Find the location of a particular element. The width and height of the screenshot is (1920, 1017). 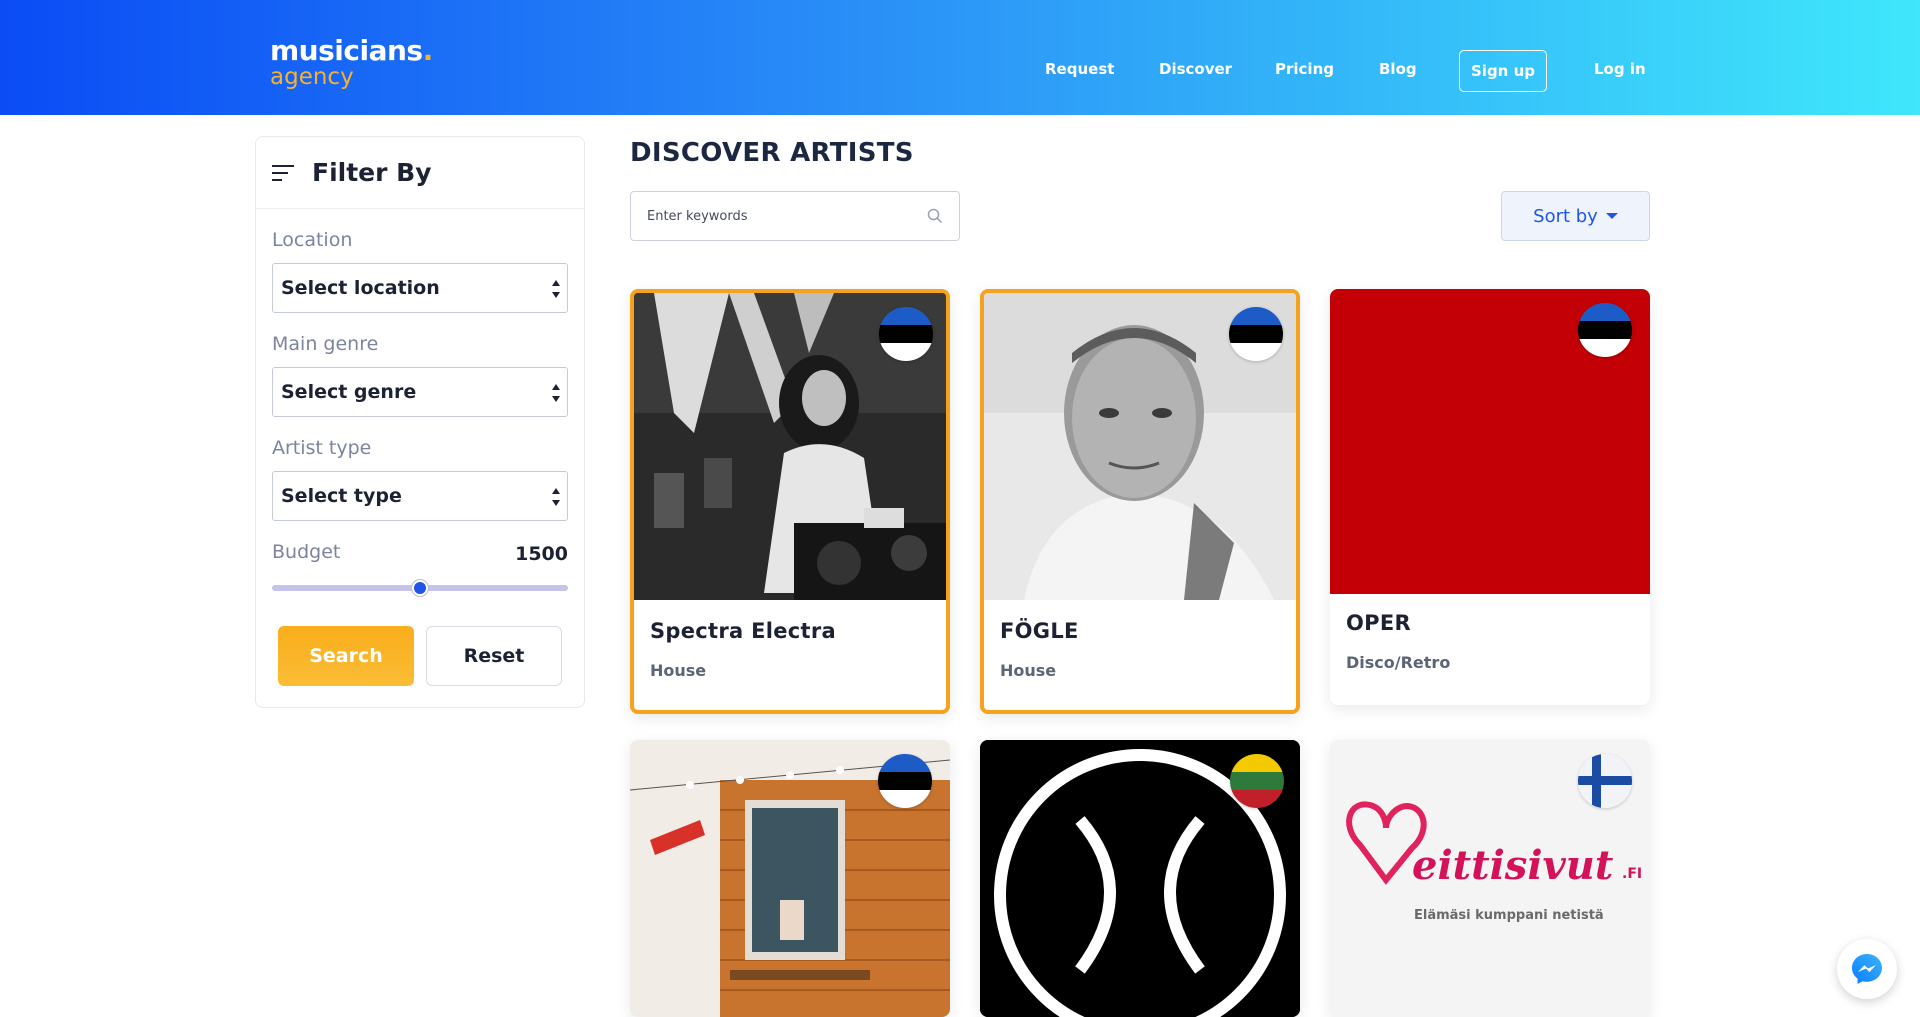

messenger-chat-button is located at coordinates (1867, 969).